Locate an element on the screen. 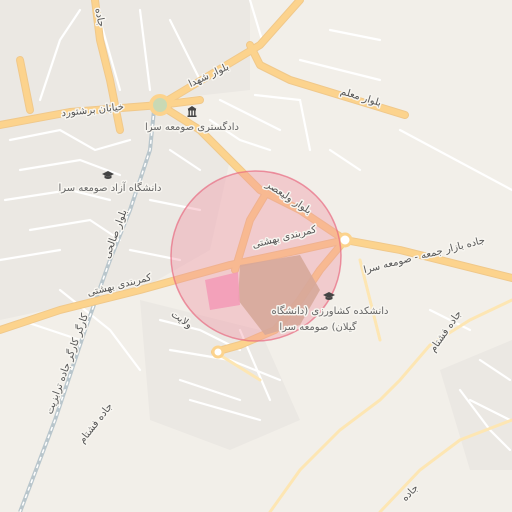 The width and height of the screenshot is (512, 512). poi-label-azad-univ: دانشگاه آزاد صومعه سرا is located at coordinates (110, 187).